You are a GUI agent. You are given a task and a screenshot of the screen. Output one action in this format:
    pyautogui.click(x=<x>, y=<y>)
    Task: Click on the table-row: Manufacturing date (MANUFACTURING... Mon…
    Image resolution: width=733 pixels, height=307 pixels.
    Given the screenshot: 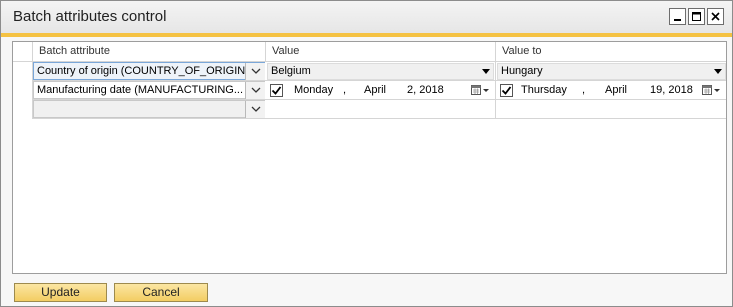 What is the action you would take?
    pyautogui.click(x=369, y=90)
    